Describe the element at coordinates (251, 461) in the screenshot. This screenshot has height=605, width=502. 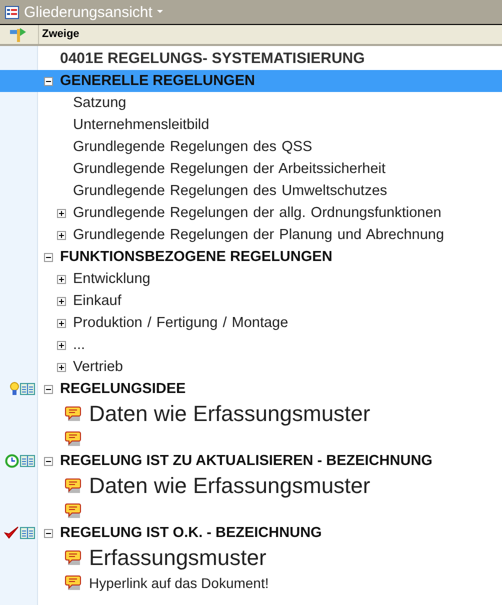
I see `tree-node: REGELUNG IST ZU AKTUALISIEREN - BEZEICHNUNG` at that location.